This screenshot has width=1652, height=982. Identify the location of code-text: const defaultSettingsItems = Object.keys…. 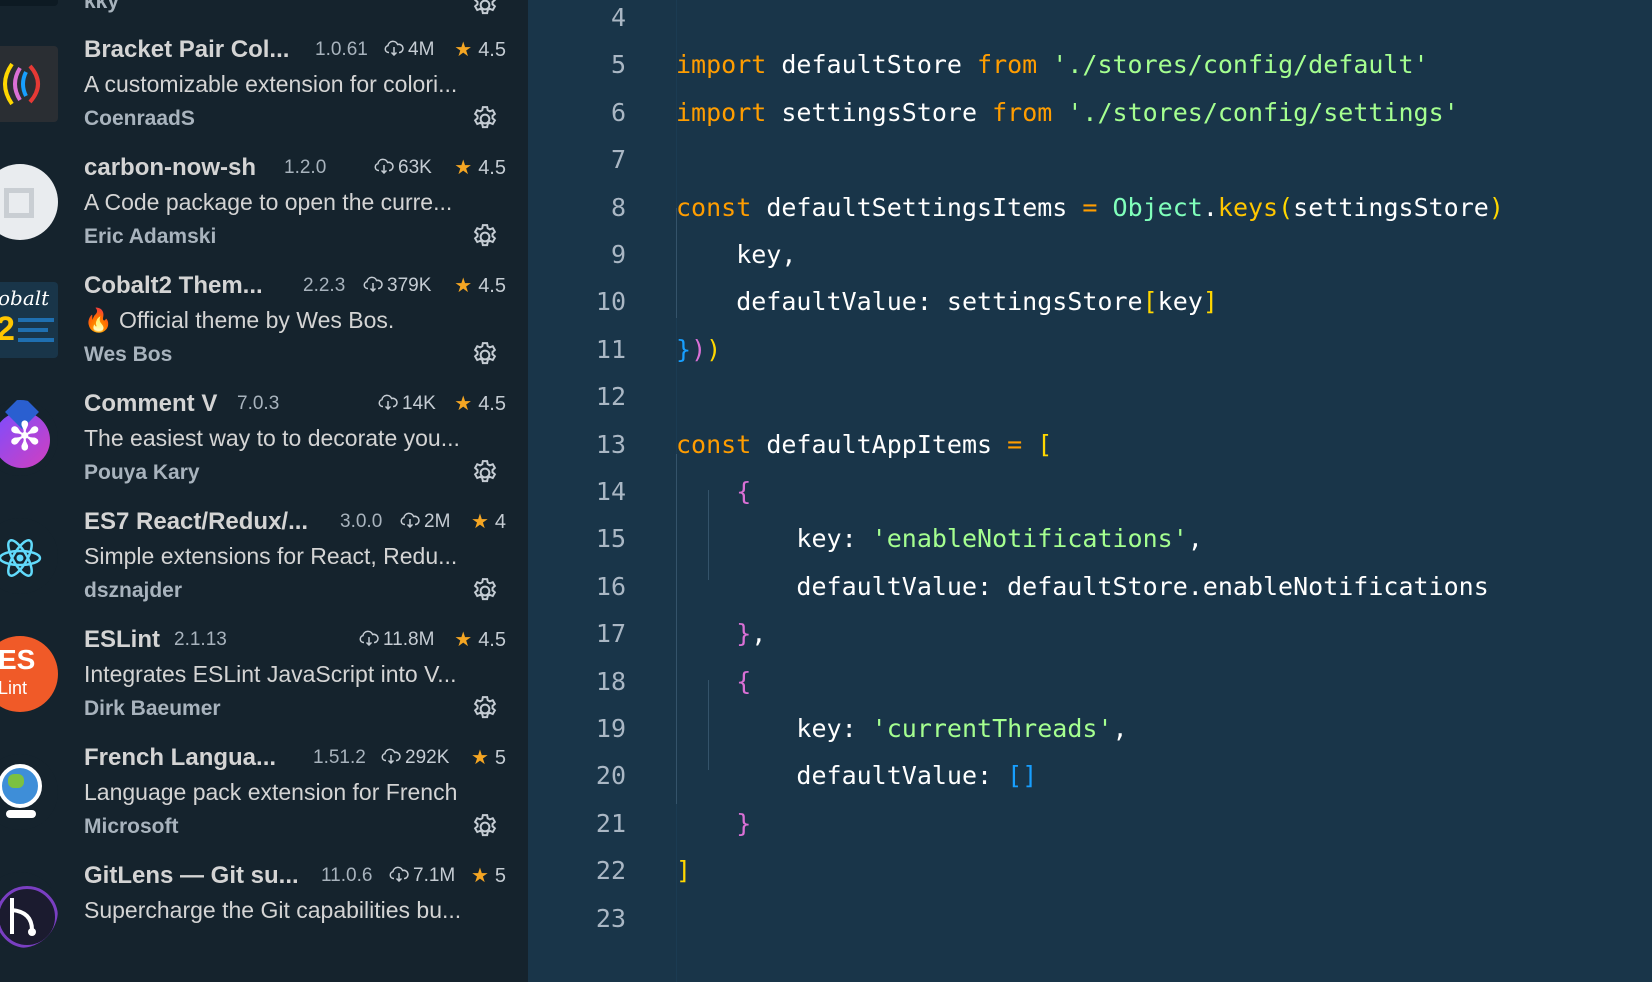
(1090, 208).